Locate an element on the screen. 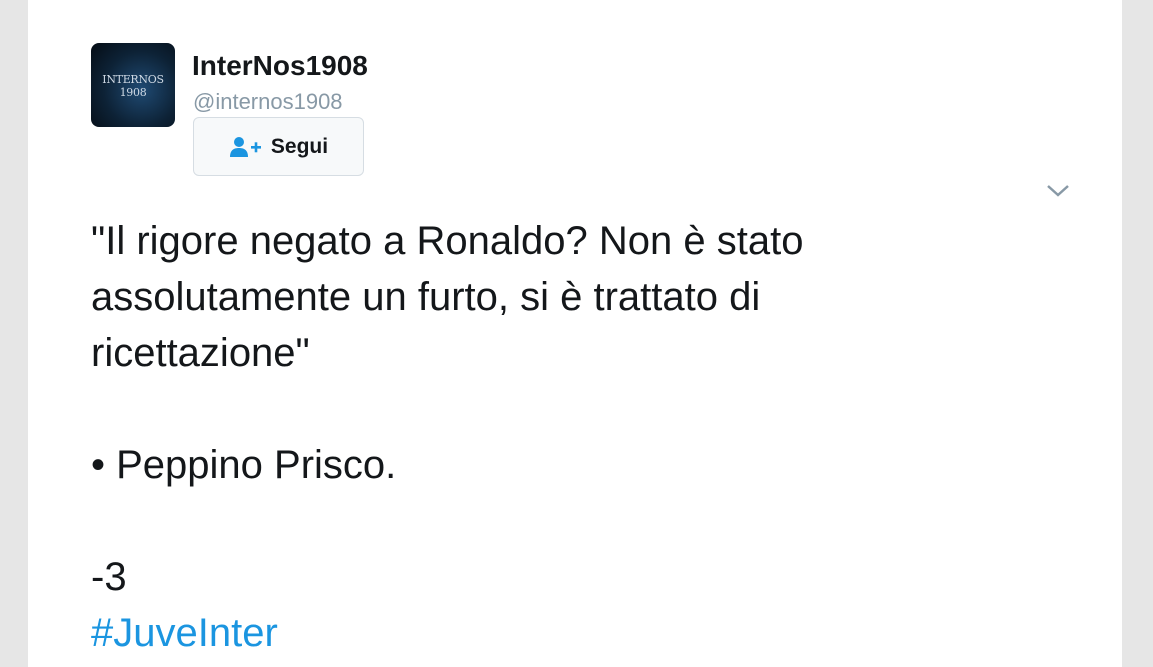 The image size is (1153, 667). add-user-icon is located at coordinates (246, 147).